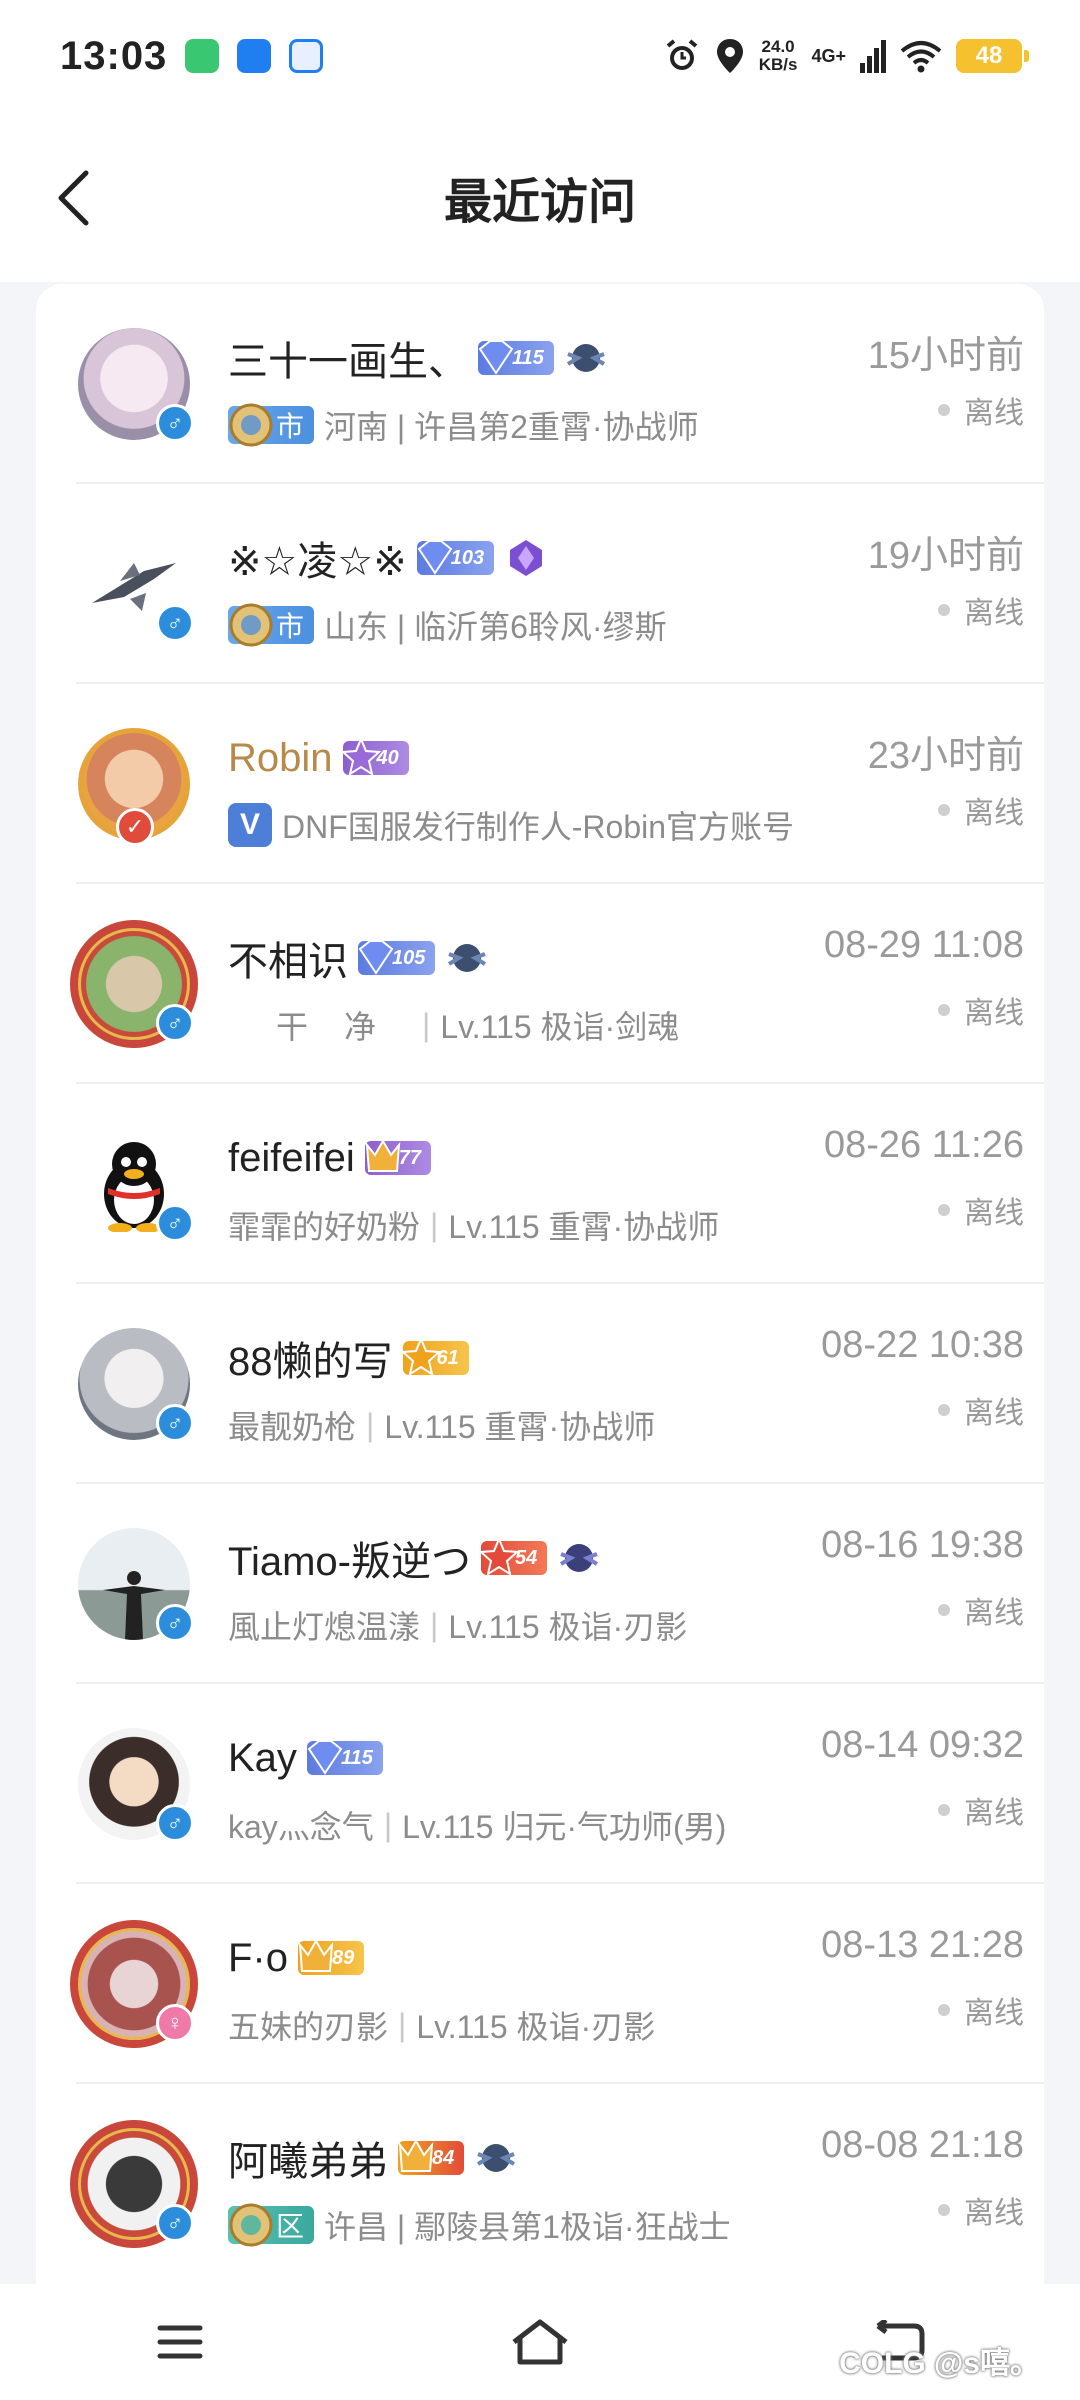 This screenshot has width=1080, height=2400. I want to click on gender-female-icon: ♀, so click(175, 2023).